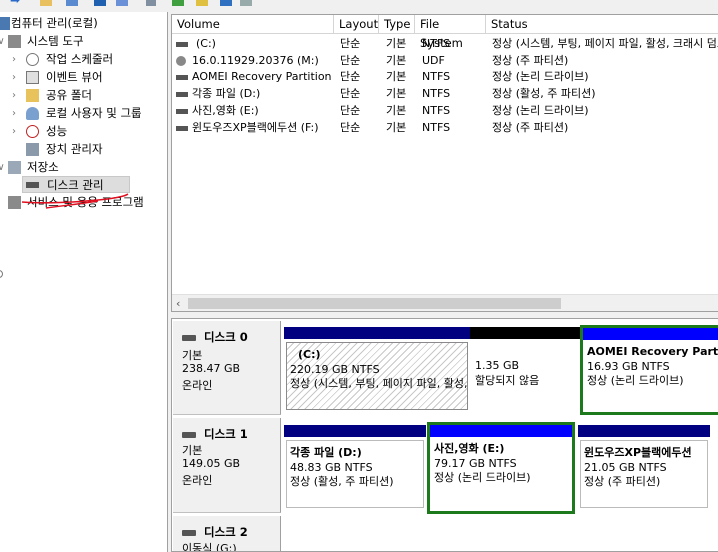 This screenshot has height=552, width=718. I want to click on column-header-layout: Layout, so click(356, 24).